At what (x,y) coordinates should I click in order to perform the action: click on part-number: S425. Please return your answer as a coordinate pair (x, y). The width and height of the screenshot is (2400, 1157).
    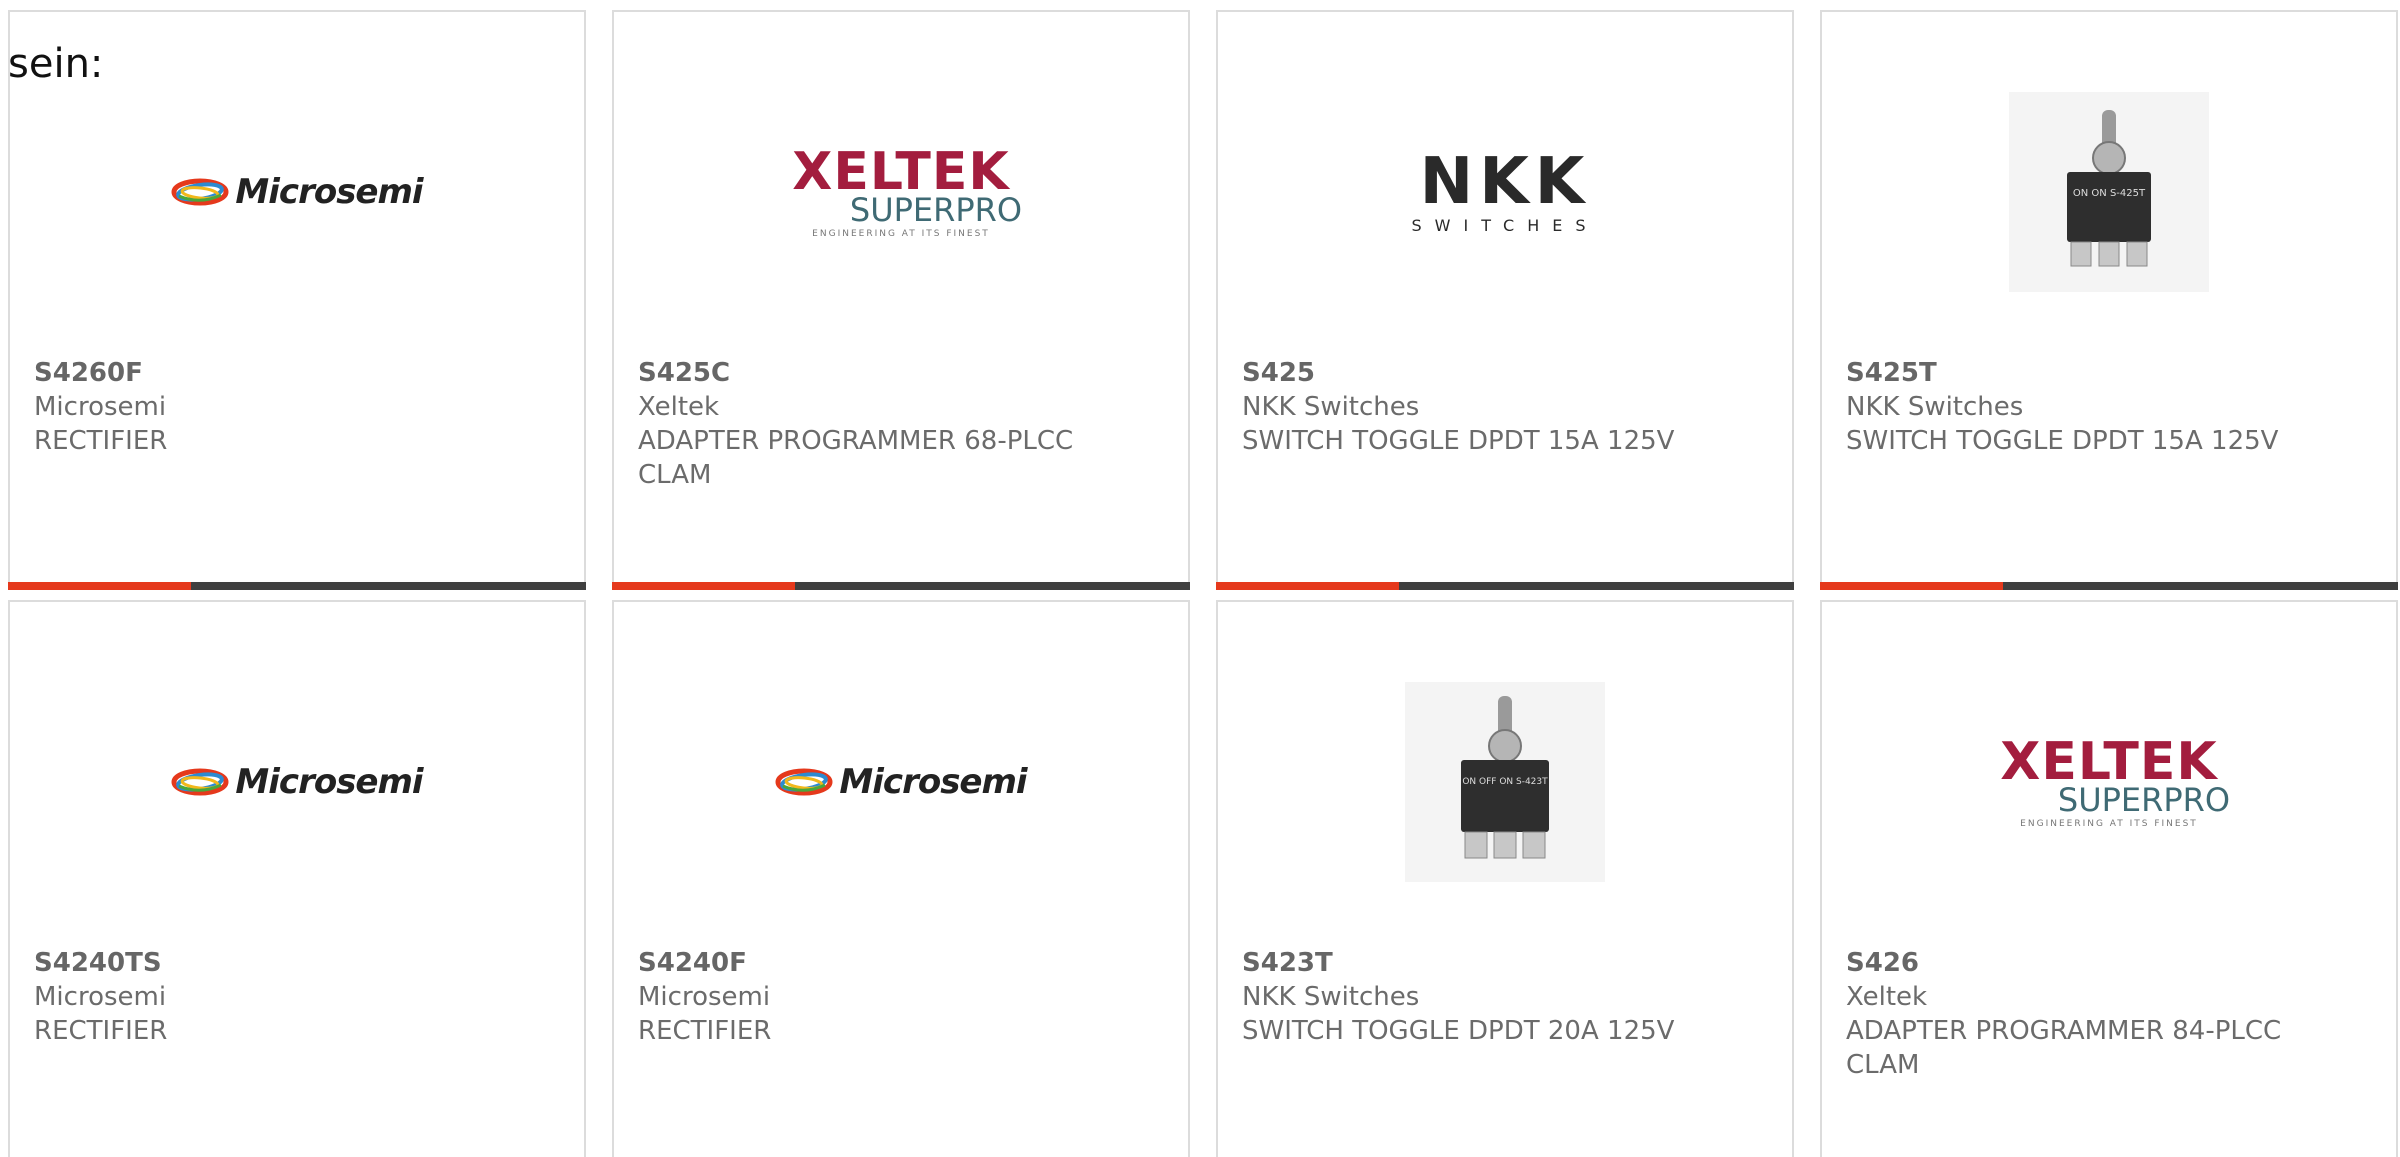
    Looking at the image, I should click on (1278, 373).